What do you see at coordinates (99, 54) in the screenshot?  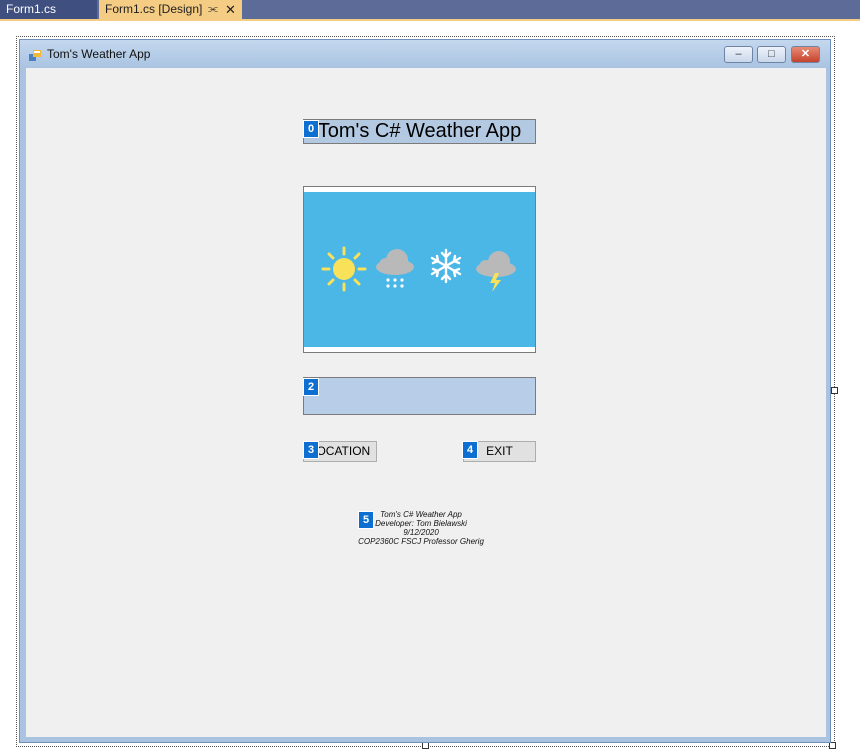 I see `form-title: Tom's Weather App` at bounding box center [99, 54].